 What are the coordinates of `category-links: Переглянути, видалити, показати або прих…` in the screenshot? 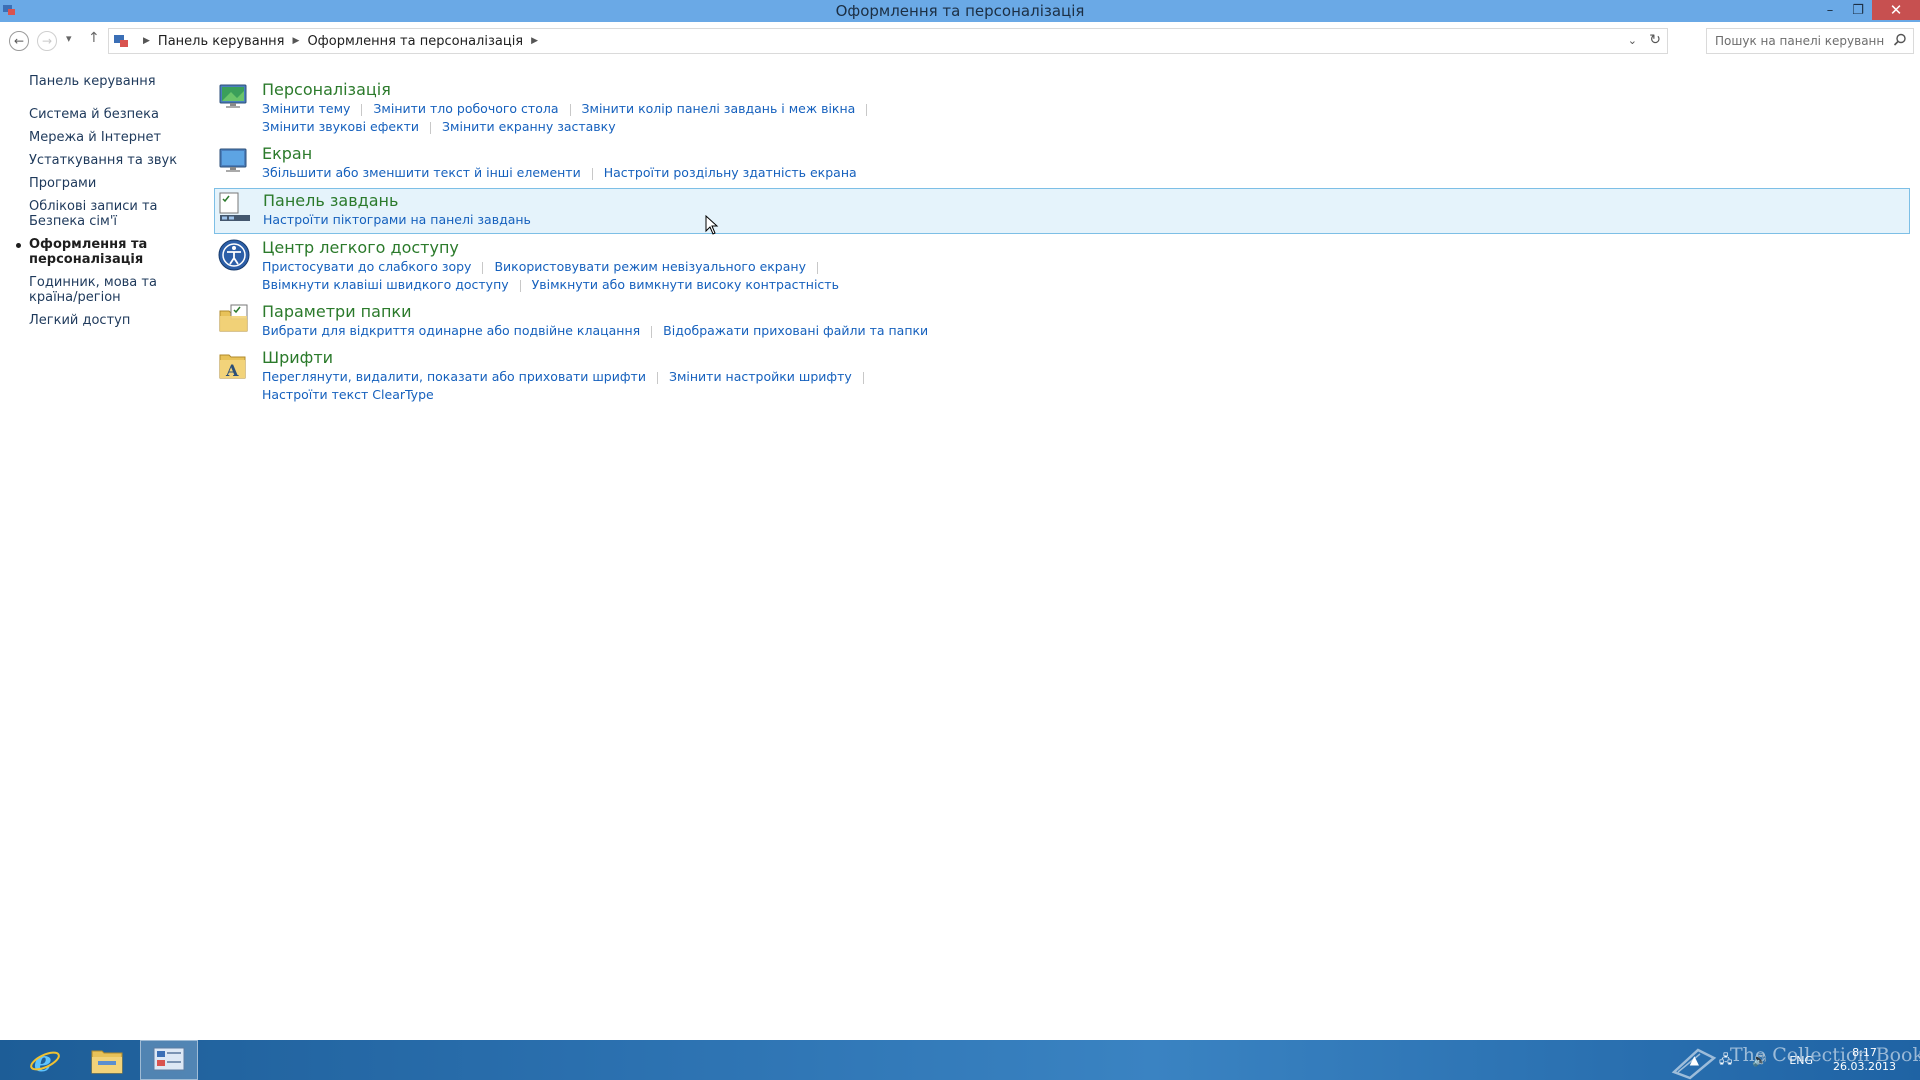 It's located at (1086, 377).